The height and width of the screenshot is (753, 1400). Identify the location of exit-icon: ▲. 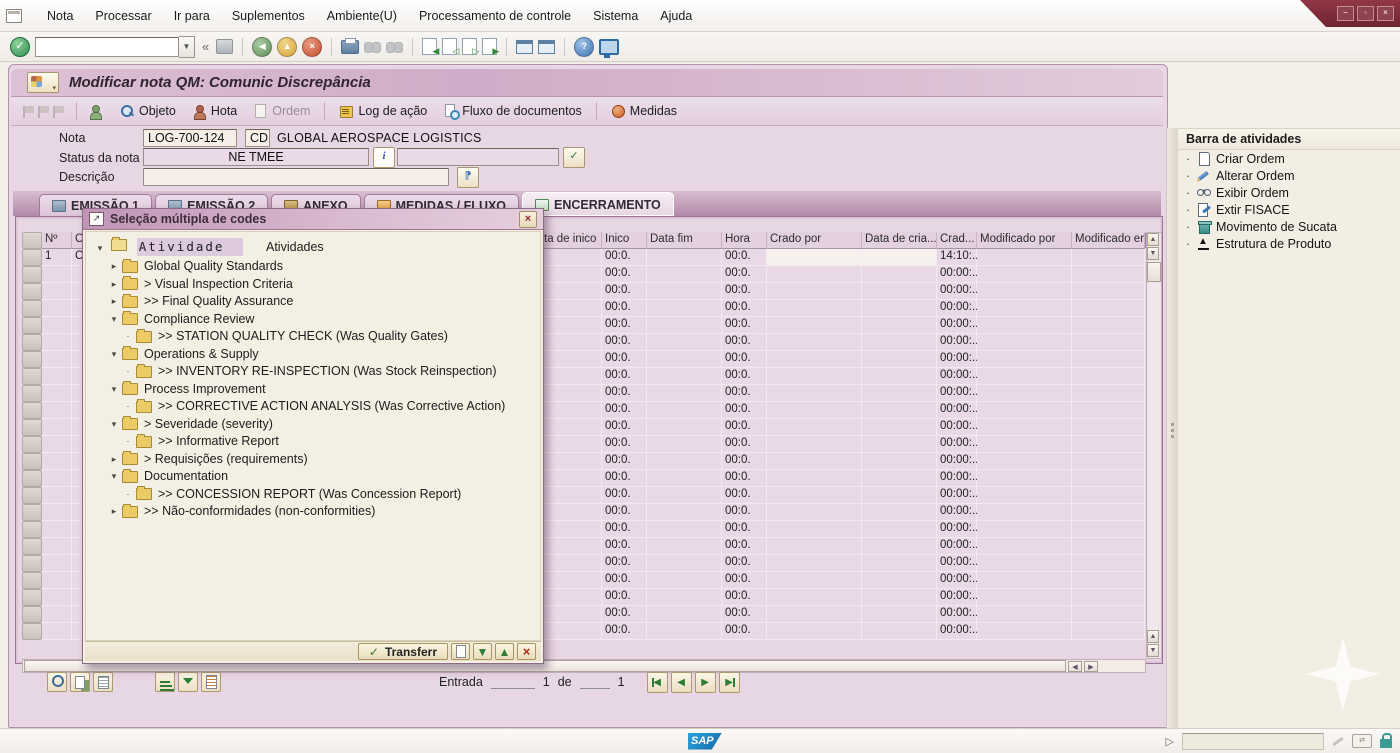
(287, 46).